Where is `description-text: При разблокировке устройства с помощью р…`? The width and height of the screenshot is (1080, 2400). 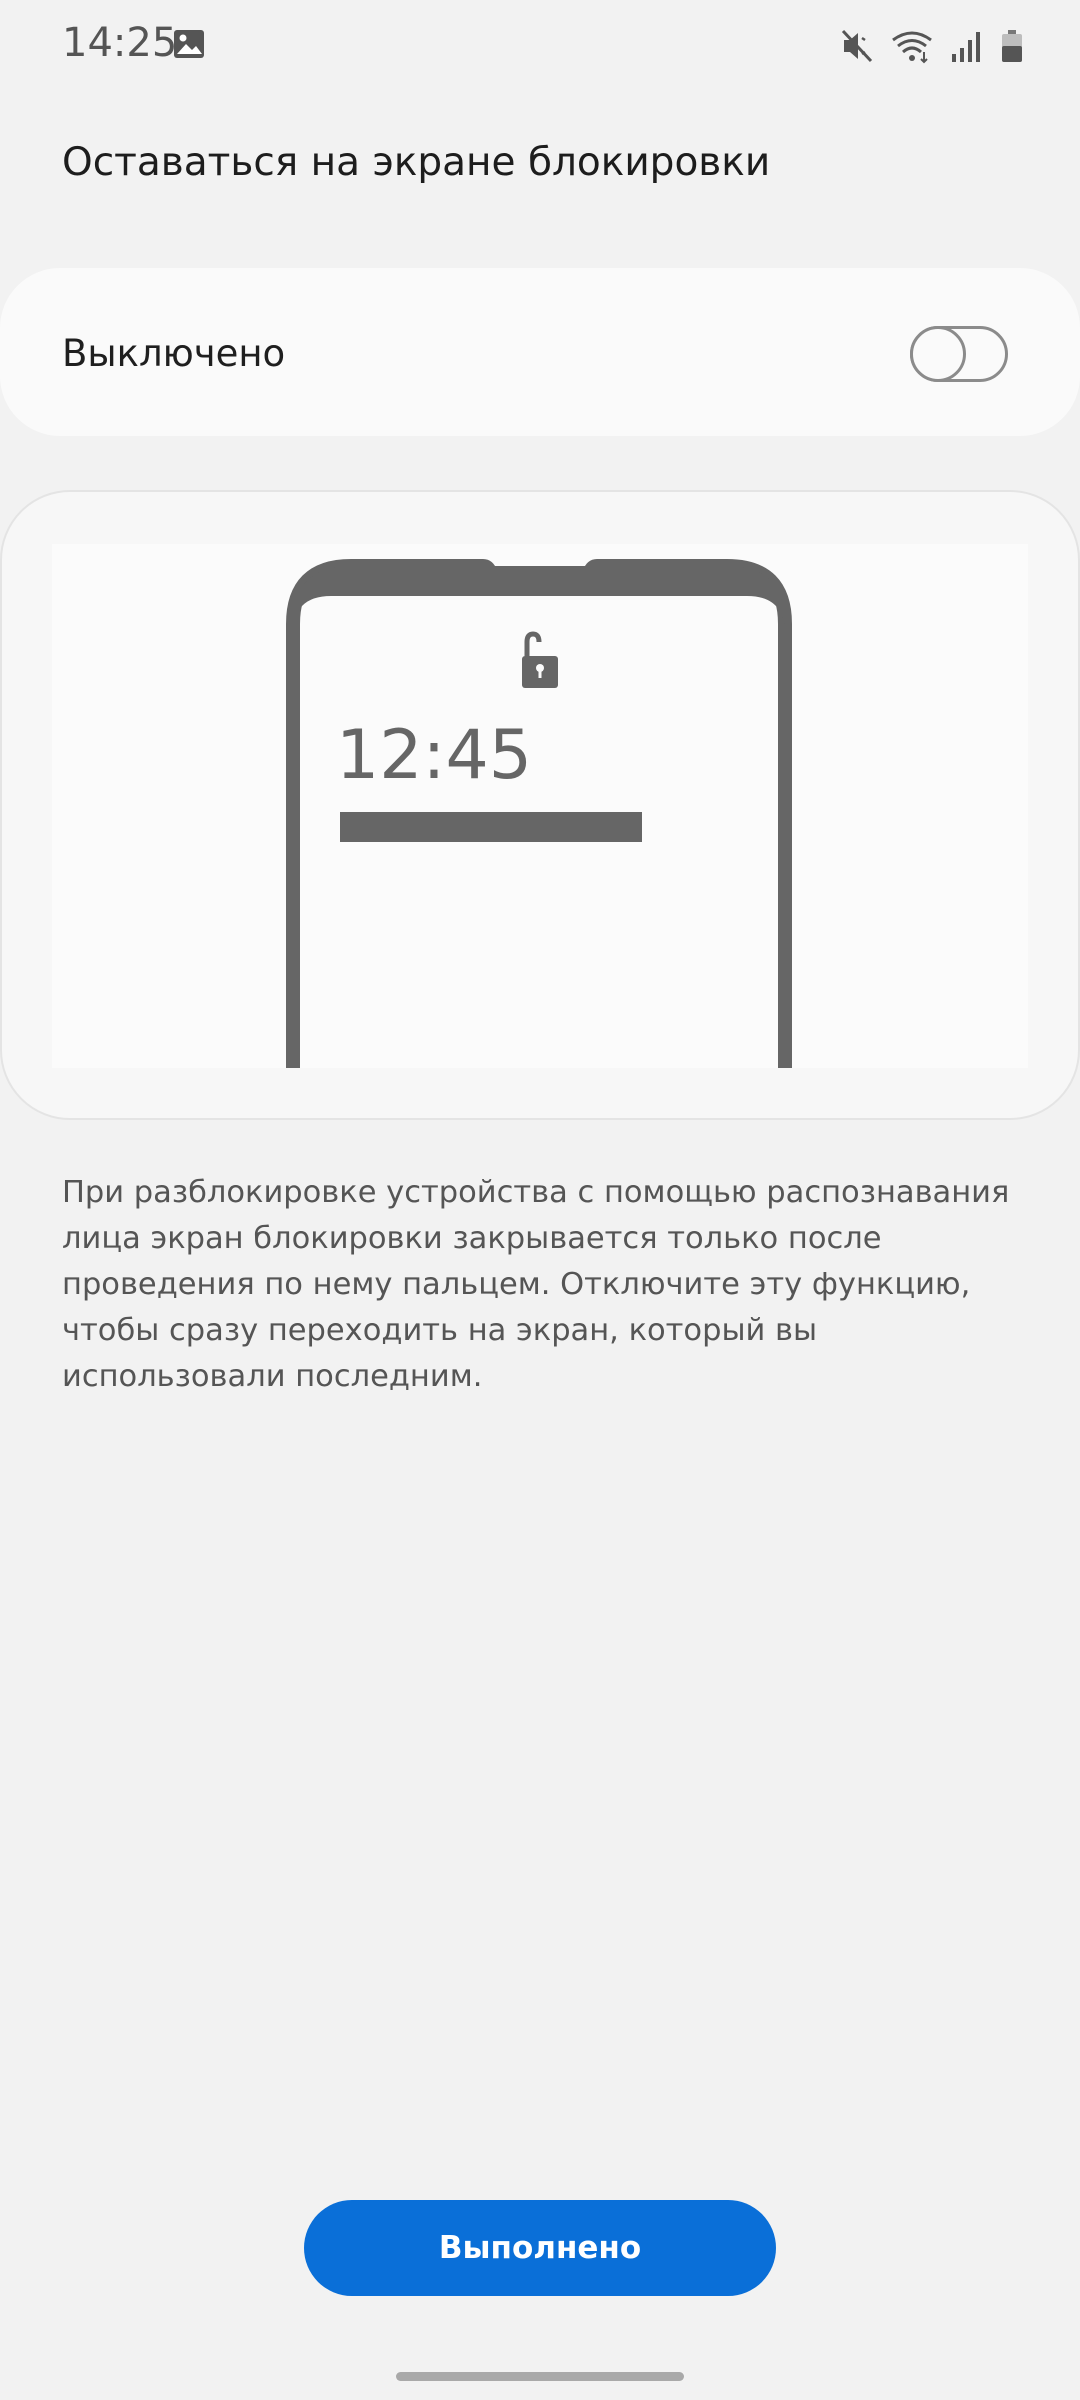 description-text: При разблокировке устройства с помощью р… is located at coordinates (536, 1284).